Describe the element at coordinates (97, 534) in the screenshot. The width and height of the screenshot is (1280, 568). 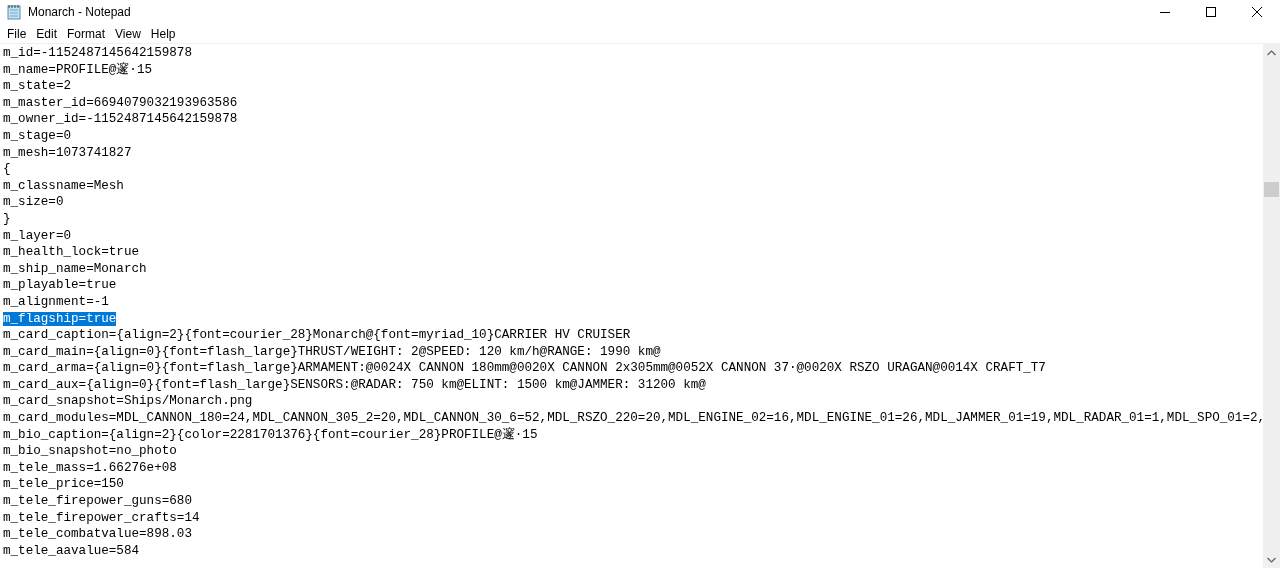
I see `text-line: m_tele_combatvalue=898.03` at that location.